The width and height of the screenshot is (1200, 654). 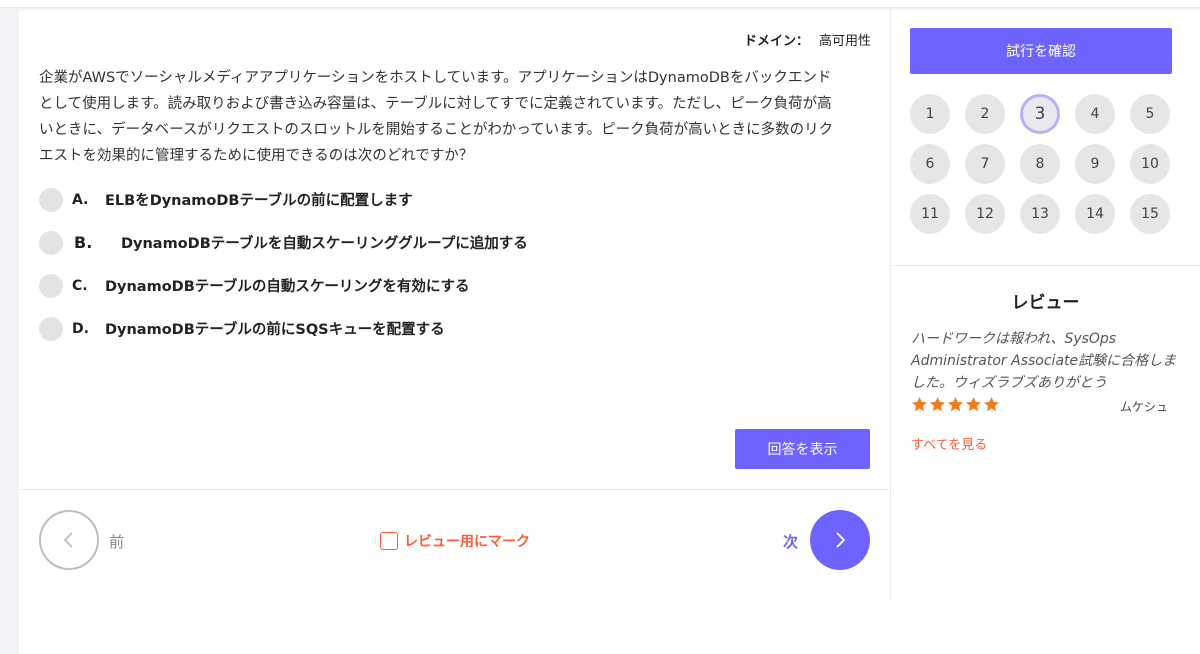 What do you see at coordinates (1144, 407) in the screenshot?
I see `reviewer-name: ムケシュ` at bounding box center [1144, 407].